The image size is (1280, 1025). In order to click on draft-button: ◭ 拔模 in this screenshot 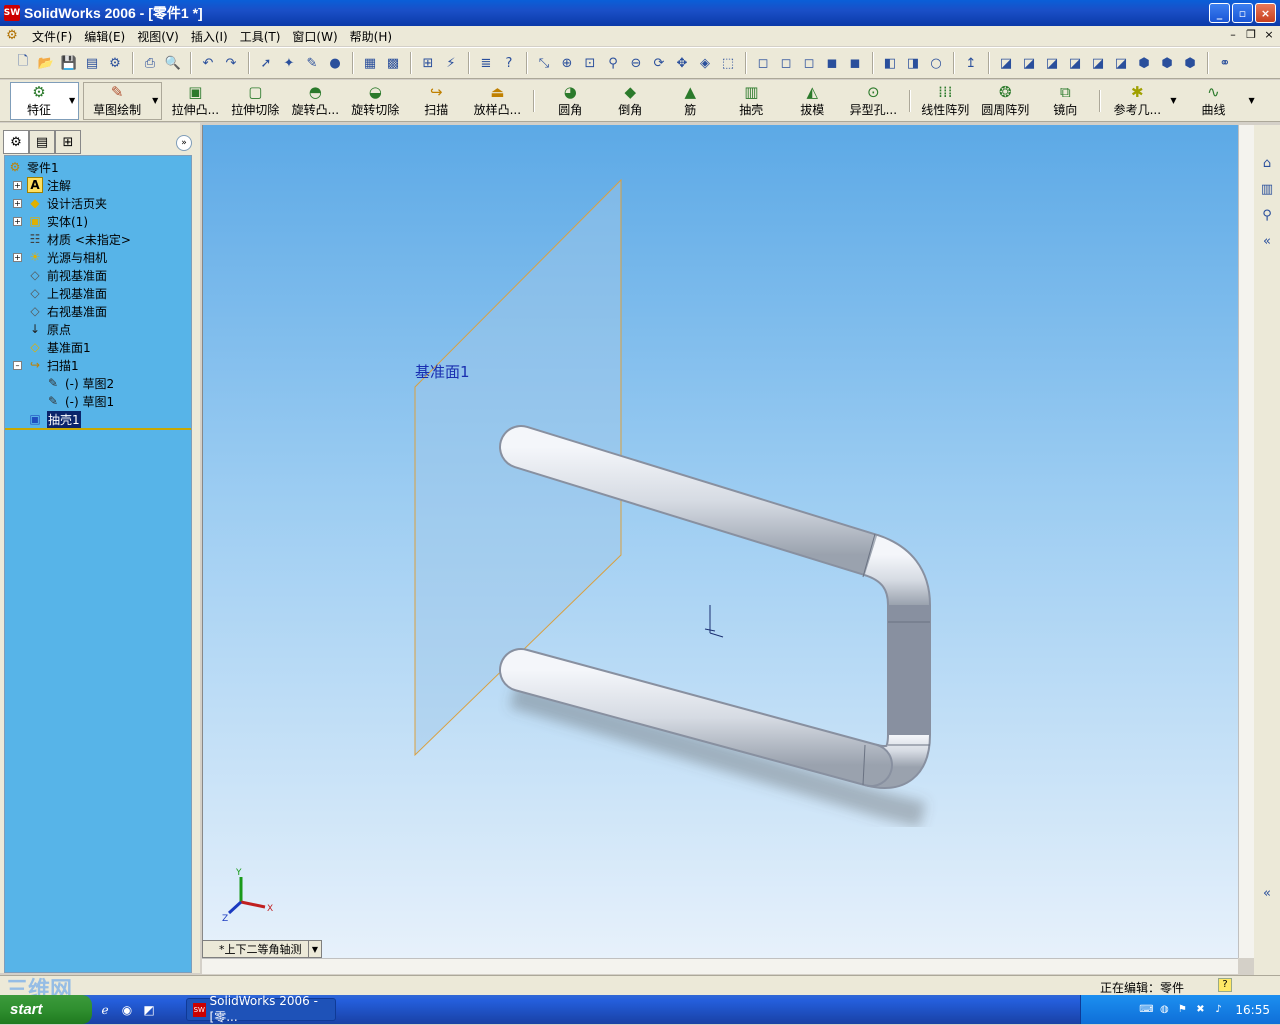, I will do `click(812, 101)`.